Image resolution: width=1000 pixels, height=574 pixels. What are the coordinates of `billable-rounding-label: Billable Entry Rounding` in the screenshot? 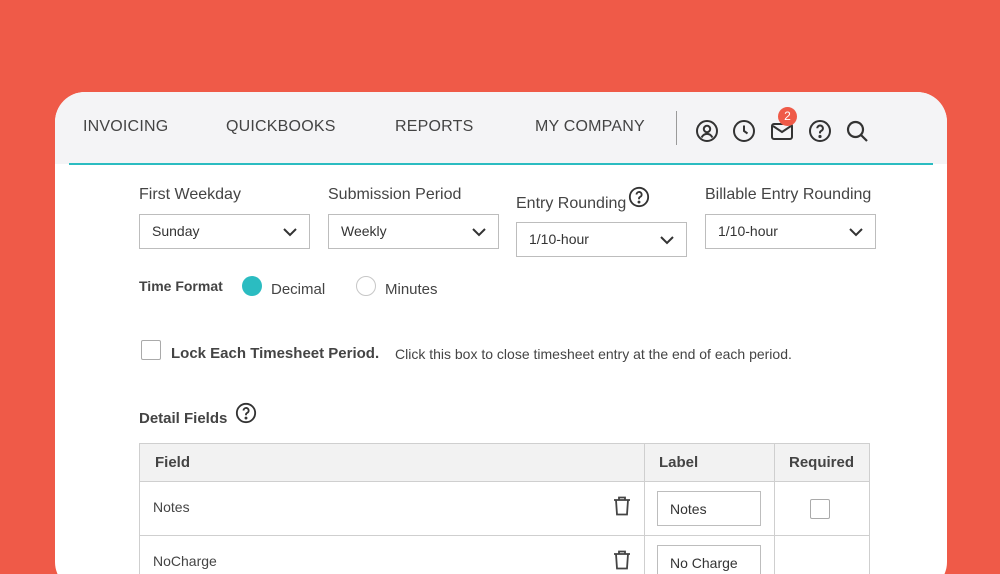 It's located at (788, 194).